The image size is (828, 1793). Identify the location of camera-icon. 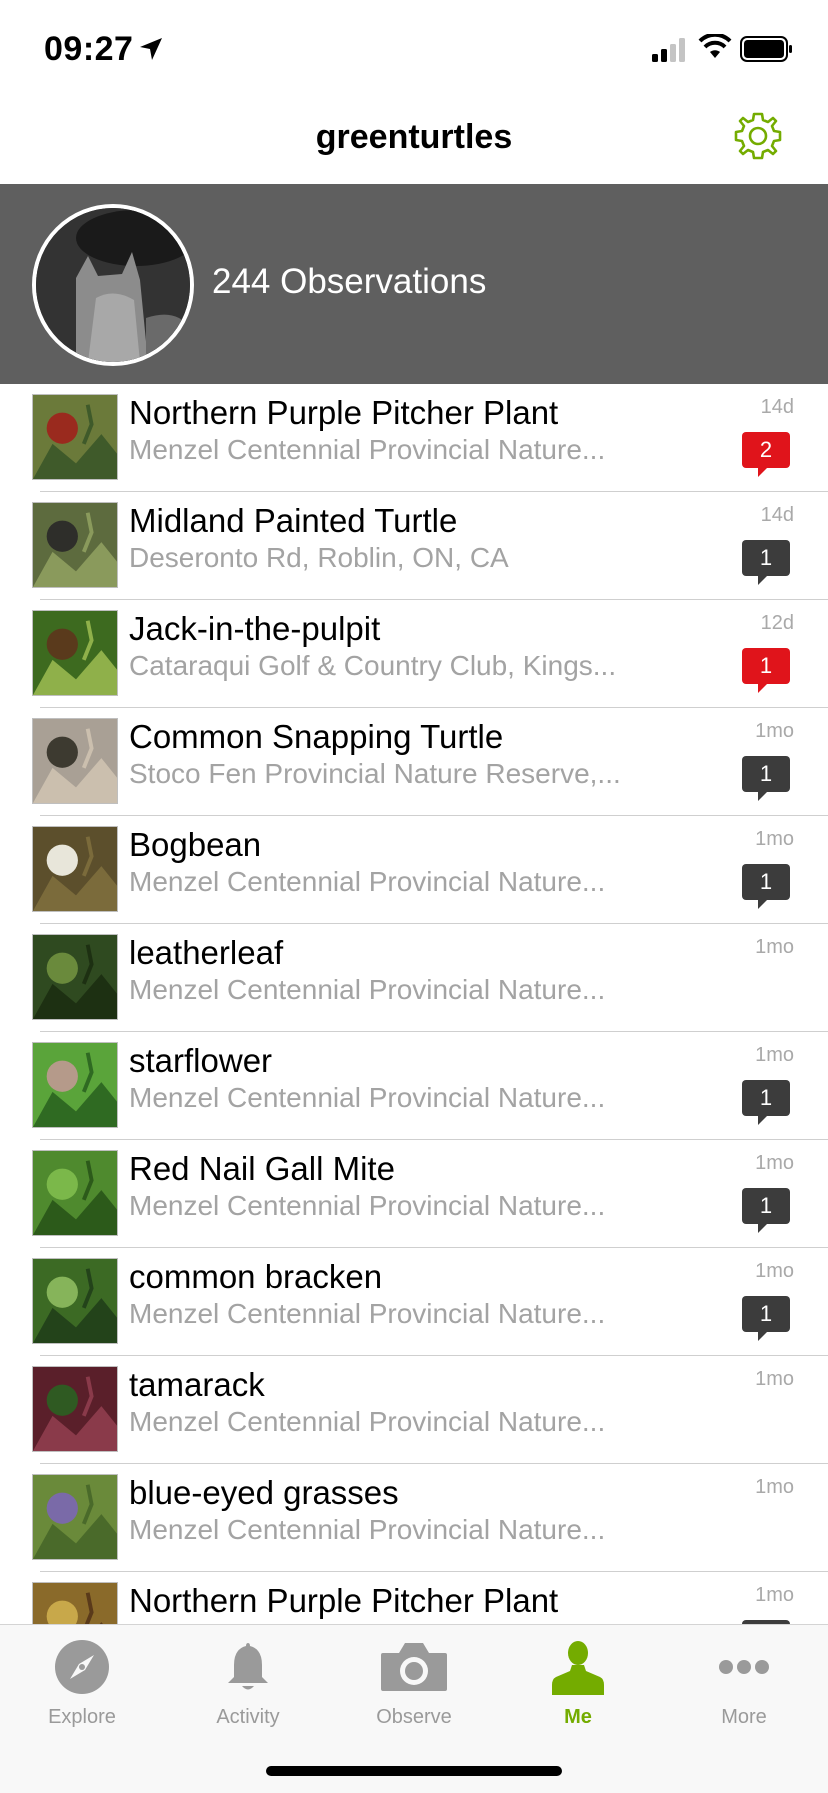
(414, 1667).